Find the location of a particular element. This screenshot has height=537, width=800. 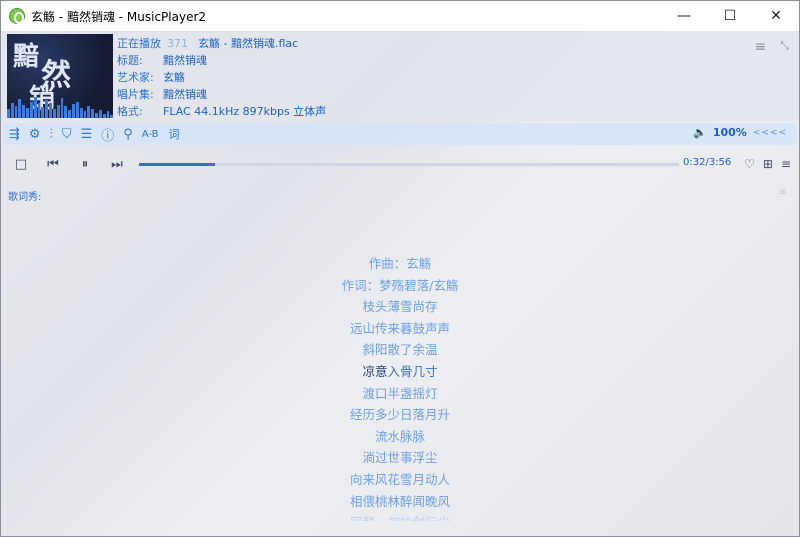

lyric-line: 淌过世事浮尘 is located at coordinates (400, 458).